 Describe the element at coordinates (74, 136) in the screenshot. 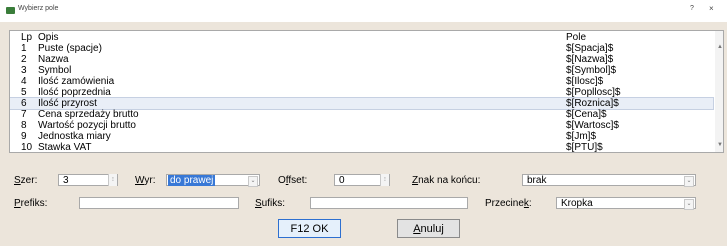

I see `row-opis: Jednostka miary` at that location.